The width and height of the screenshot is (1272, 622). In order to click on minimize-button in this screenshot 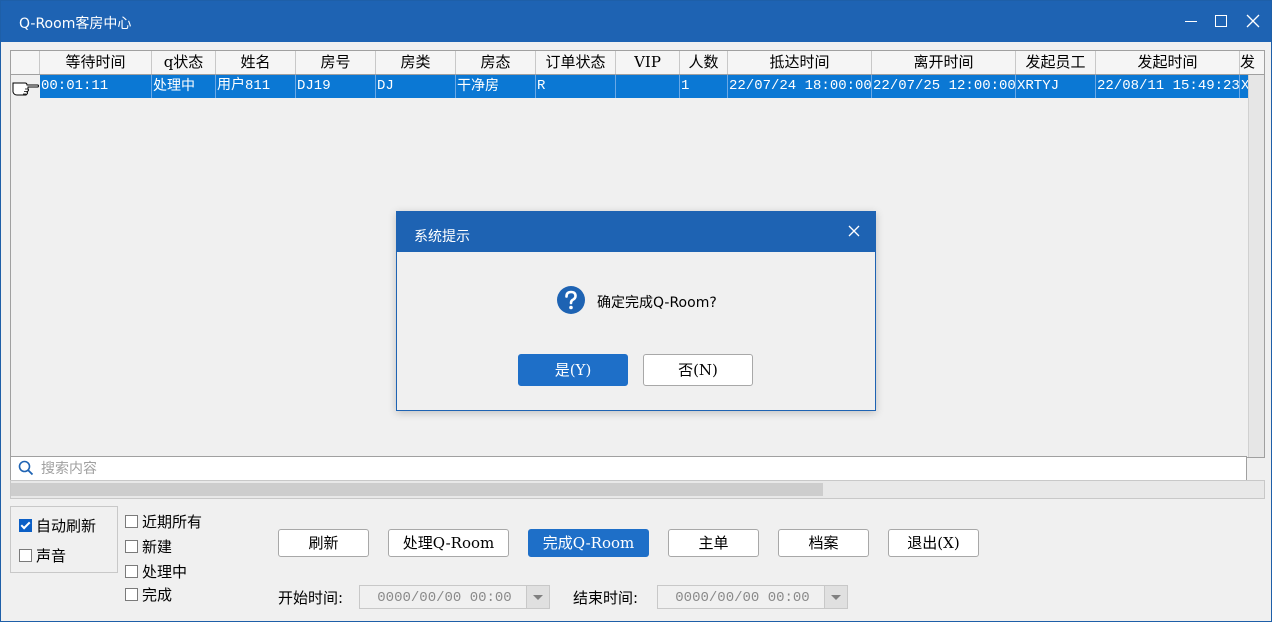, I will do `click(1191, 21)`.